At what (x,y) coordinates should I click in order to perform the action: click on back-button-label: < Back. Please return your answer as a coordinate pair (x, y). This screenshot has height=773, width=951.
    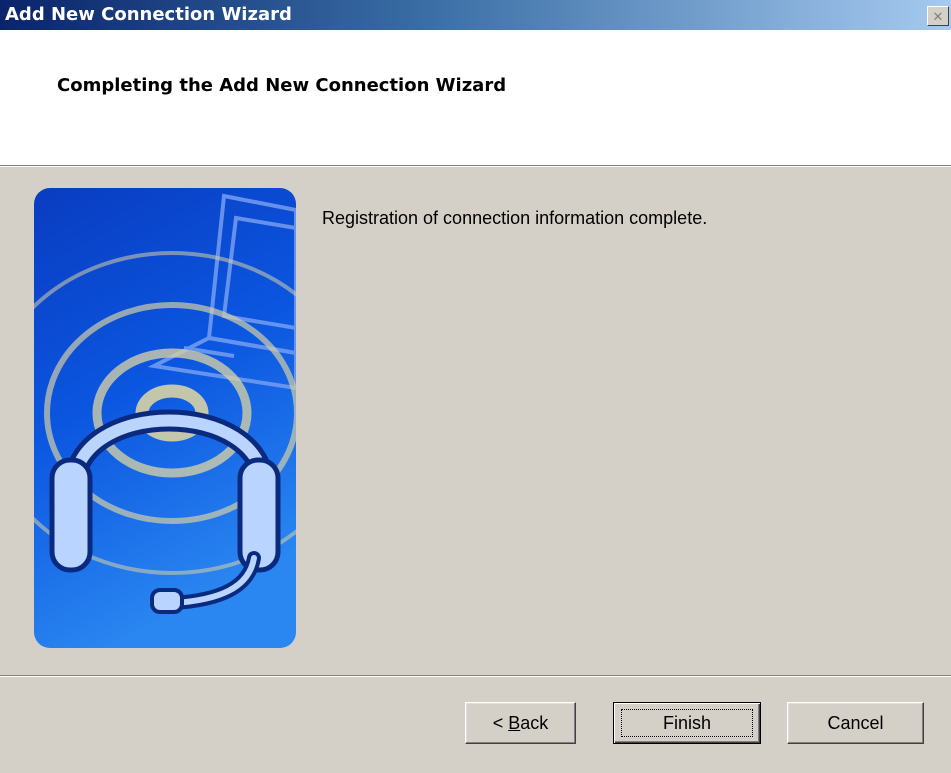
    Looking at the image, I should click on (520, 722).